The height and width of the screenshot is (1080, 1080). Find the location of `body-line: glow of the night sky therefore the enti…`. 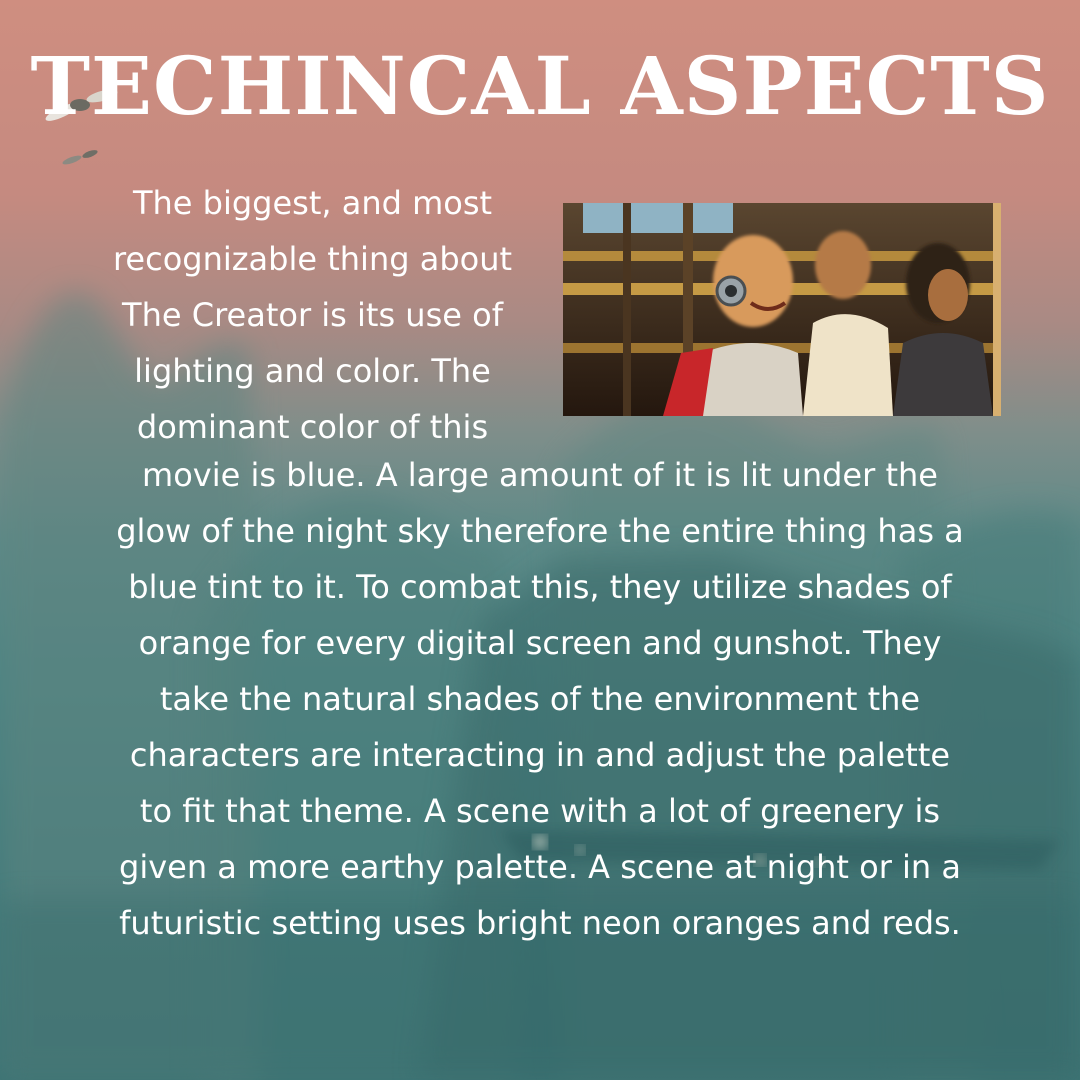

body-line: glow of the night sky therefore the enti… is located at coordinates (540, 531).